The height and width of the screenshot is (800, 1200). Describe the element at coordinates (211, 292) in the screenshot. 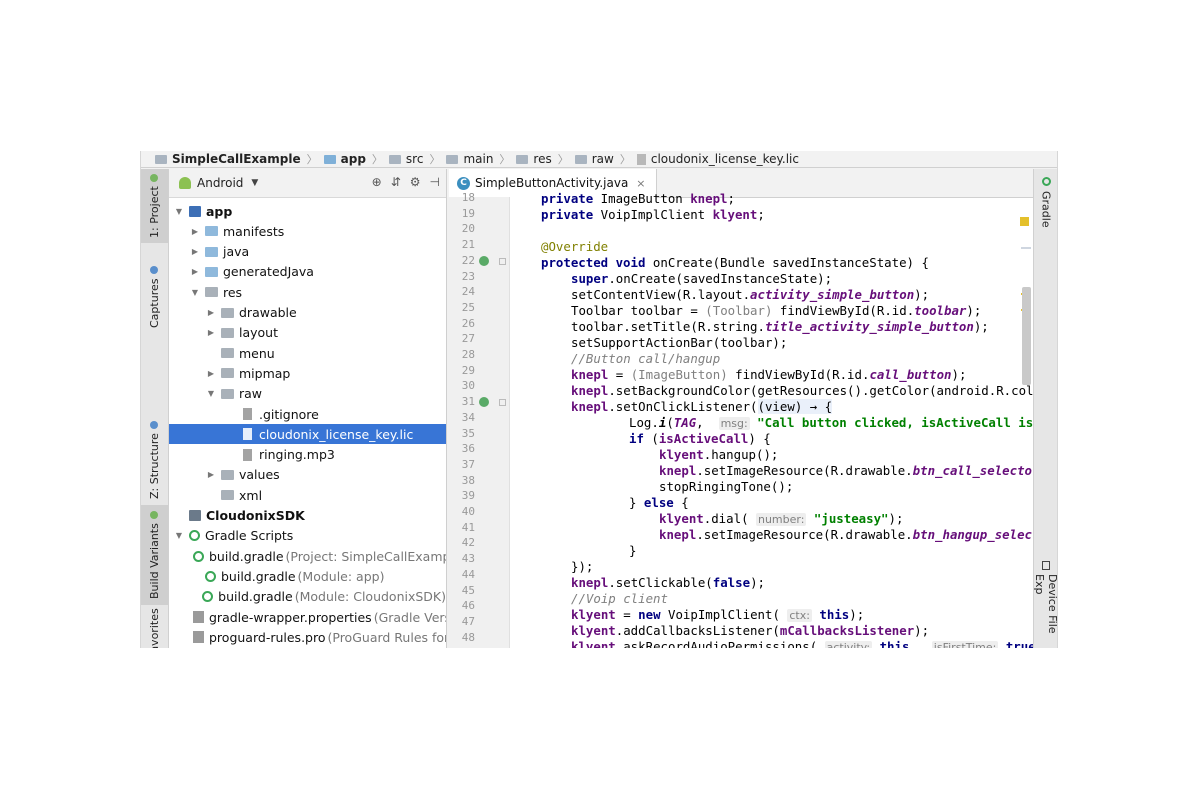

I see `res-folder-icon` at that location.